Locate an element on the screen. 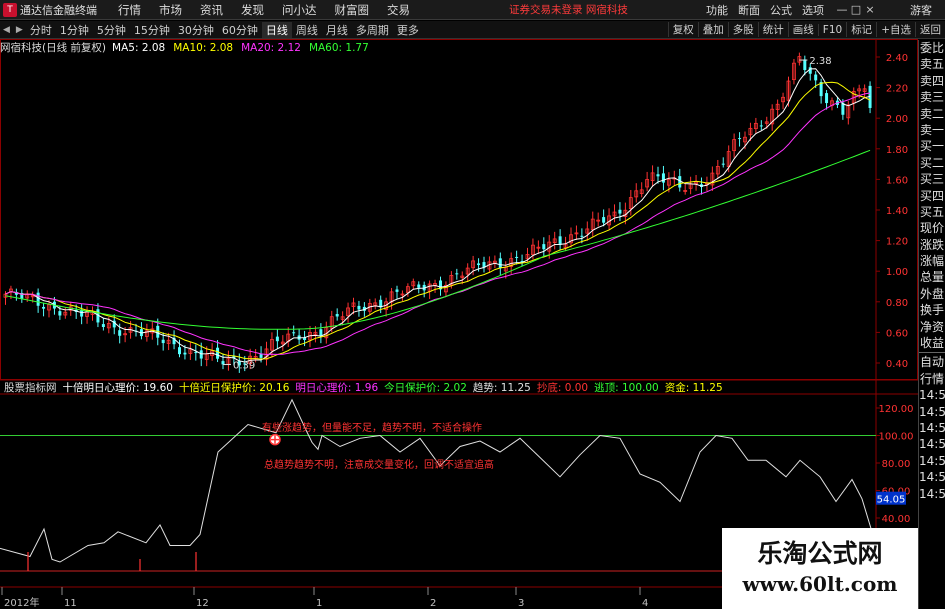 The height and width of the screenshot is (609, 945). panel-item: 买三 is located at coordinates (932, 179).